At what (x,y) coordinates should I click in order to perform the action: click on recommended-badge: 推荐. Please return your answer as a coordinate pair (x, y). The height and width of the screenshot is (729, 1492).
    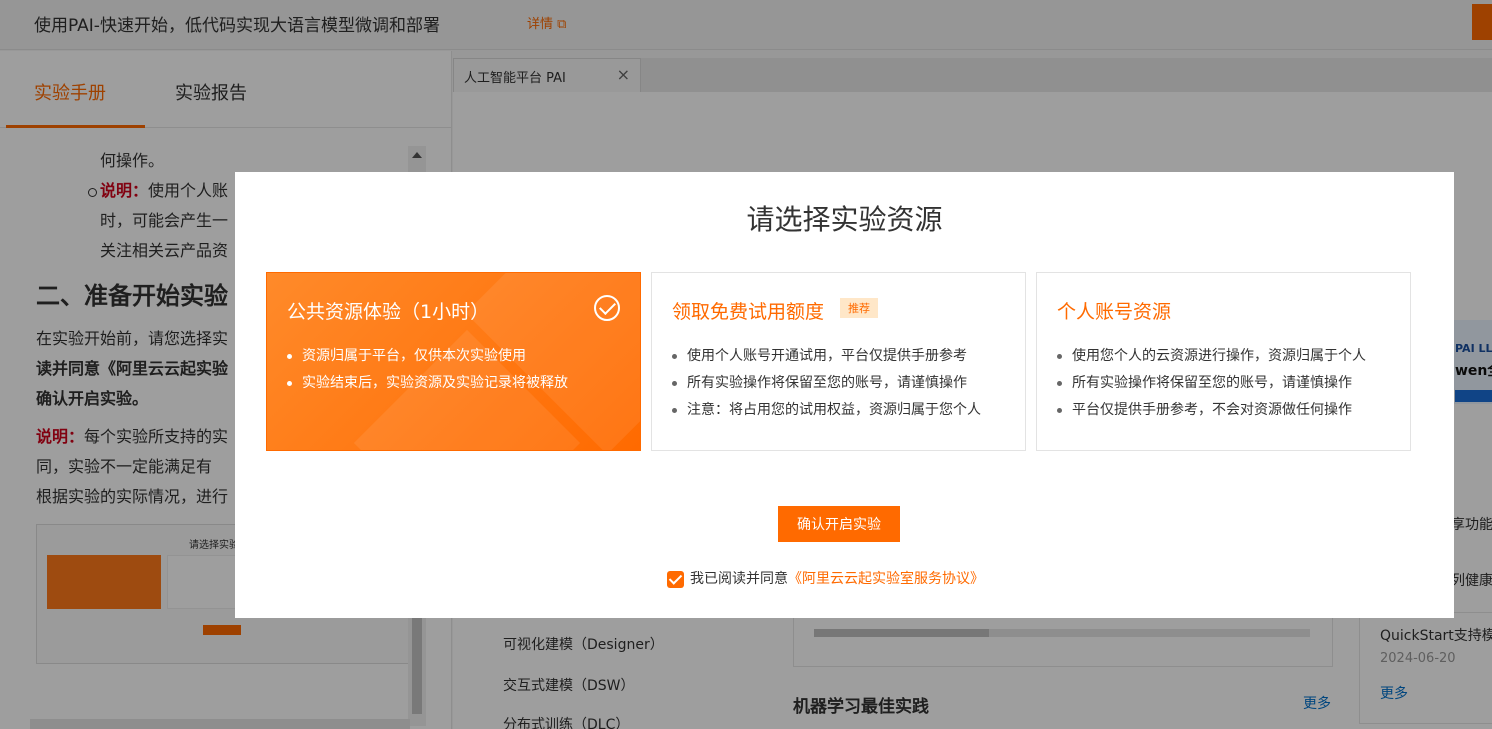
    Looking at the image, I should click on (859, 308).